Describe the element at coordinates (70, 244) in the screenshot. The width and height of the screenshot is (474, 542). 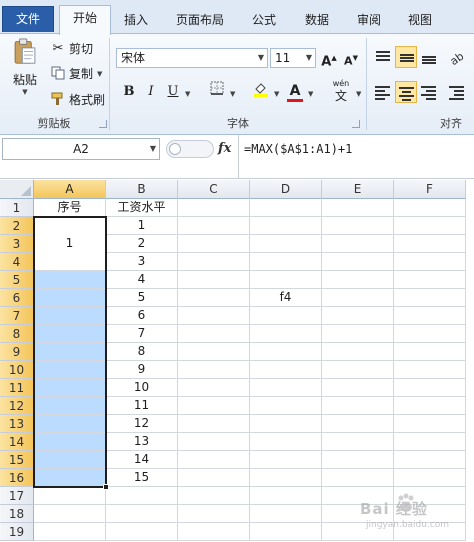
I see `cell-a2-merged: 1` at that location.